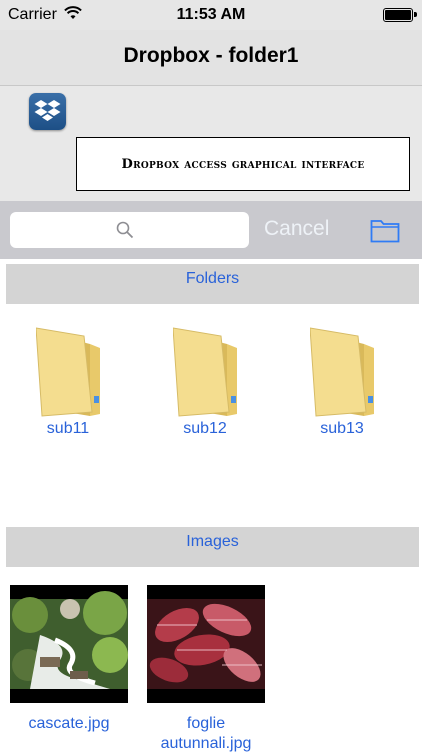 Image resolution: width=422 pixels, height=754 pixels. I want to click on clock: 11:53 AM, so click(211, 14).